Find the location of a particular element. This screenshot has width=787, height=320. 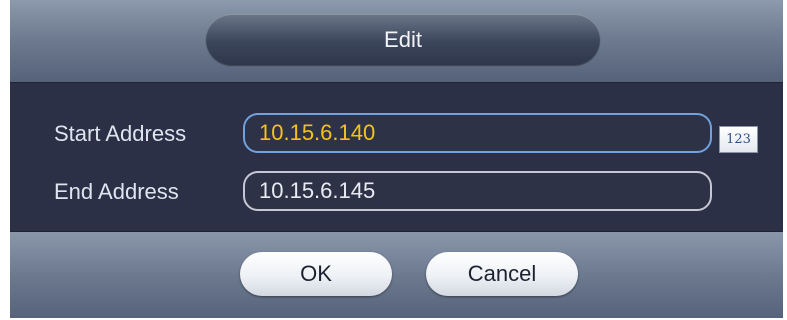

start-address-value: 10.15.6.140 is located at coordinates (317, 132).